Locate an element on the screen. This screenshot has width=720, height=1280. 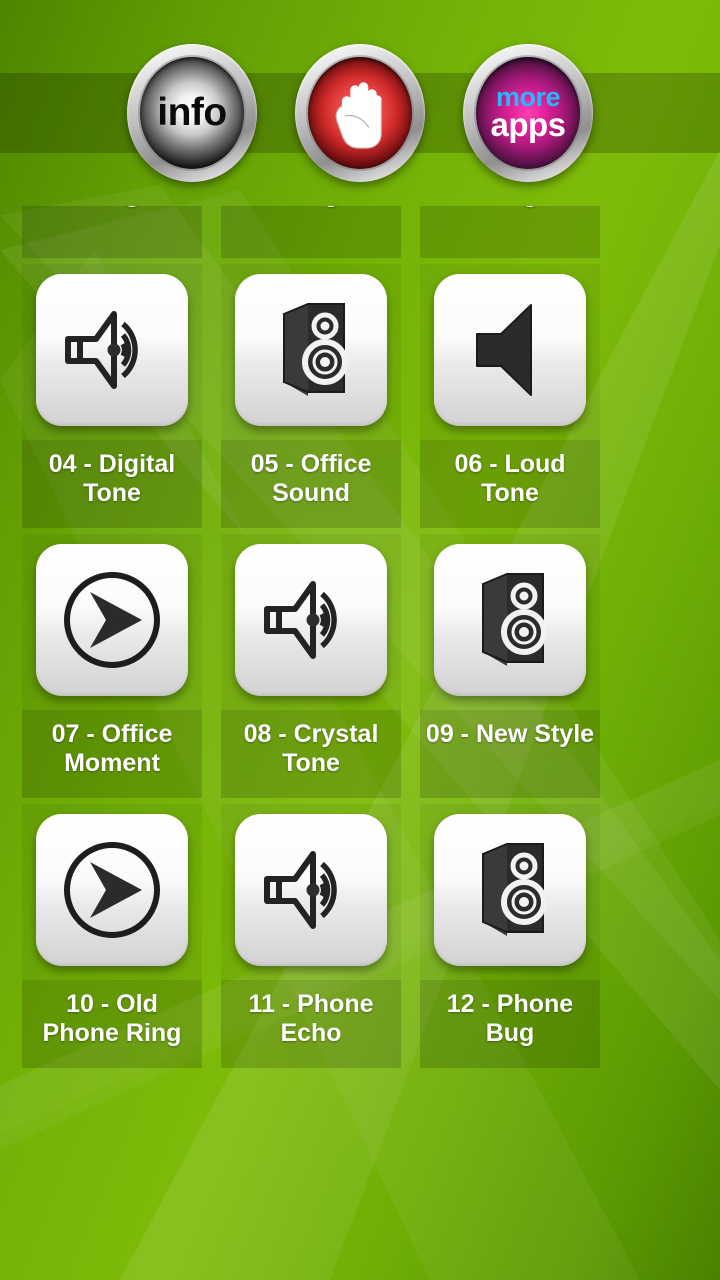
sound-label: 09 - New Style is located at coordinates (510, 754).